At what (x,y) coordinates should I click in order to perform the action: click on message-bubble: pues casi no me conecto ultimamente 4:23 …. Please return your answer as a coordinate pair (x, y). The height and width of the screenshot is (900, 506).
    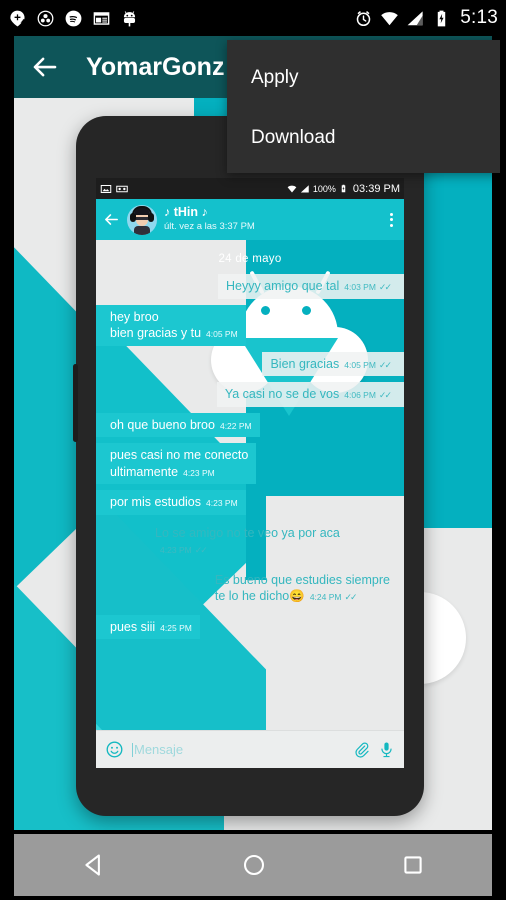
    Looking at the image, I should click on (176, 463).